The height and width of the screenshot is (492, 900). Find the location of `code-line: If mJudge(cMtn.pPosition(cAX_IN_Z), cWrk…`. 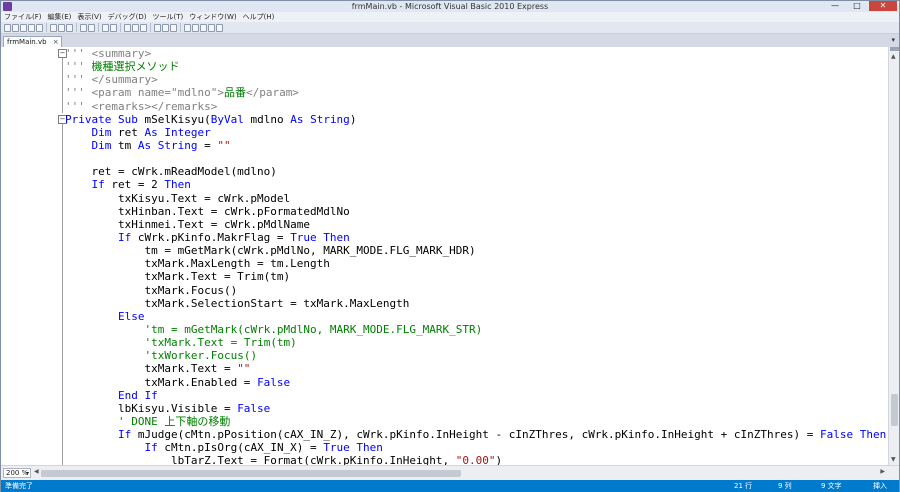

code-line: If mJudge(cMtn.pPosition(cAX_IN_Z), cWrk… is located at coordinates (475, 434).